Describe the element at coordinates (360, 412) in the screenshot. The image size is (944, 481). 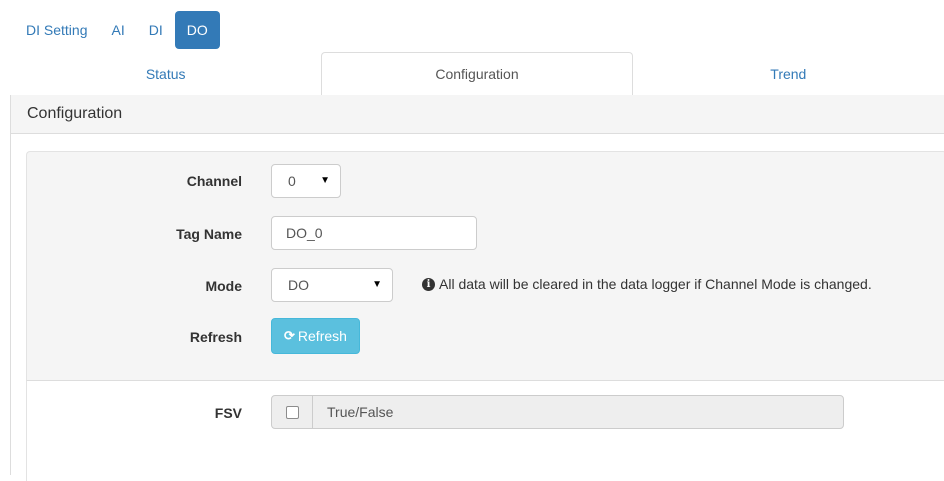
I see `fsv-value-field: True/False` at that location.